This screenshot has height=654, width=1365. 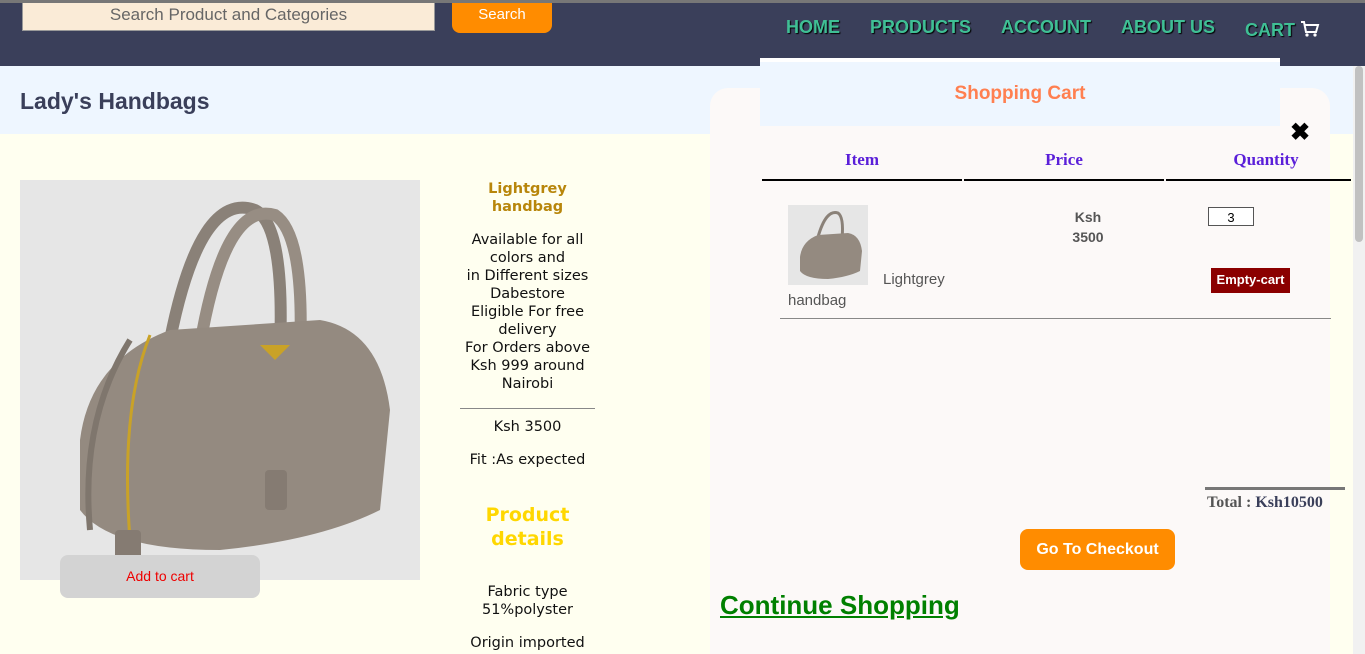 What do you see at coordinates (1310, 29) in the screenshot?
I see `cart-icon` at bounding box center [1310, 29].